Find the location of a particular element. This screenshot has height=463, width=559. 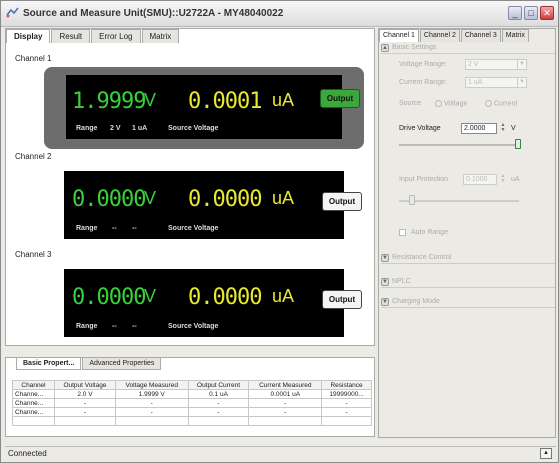

drive-voltage-spinner: ▲ ▼ is located at coordinates (503, 128).